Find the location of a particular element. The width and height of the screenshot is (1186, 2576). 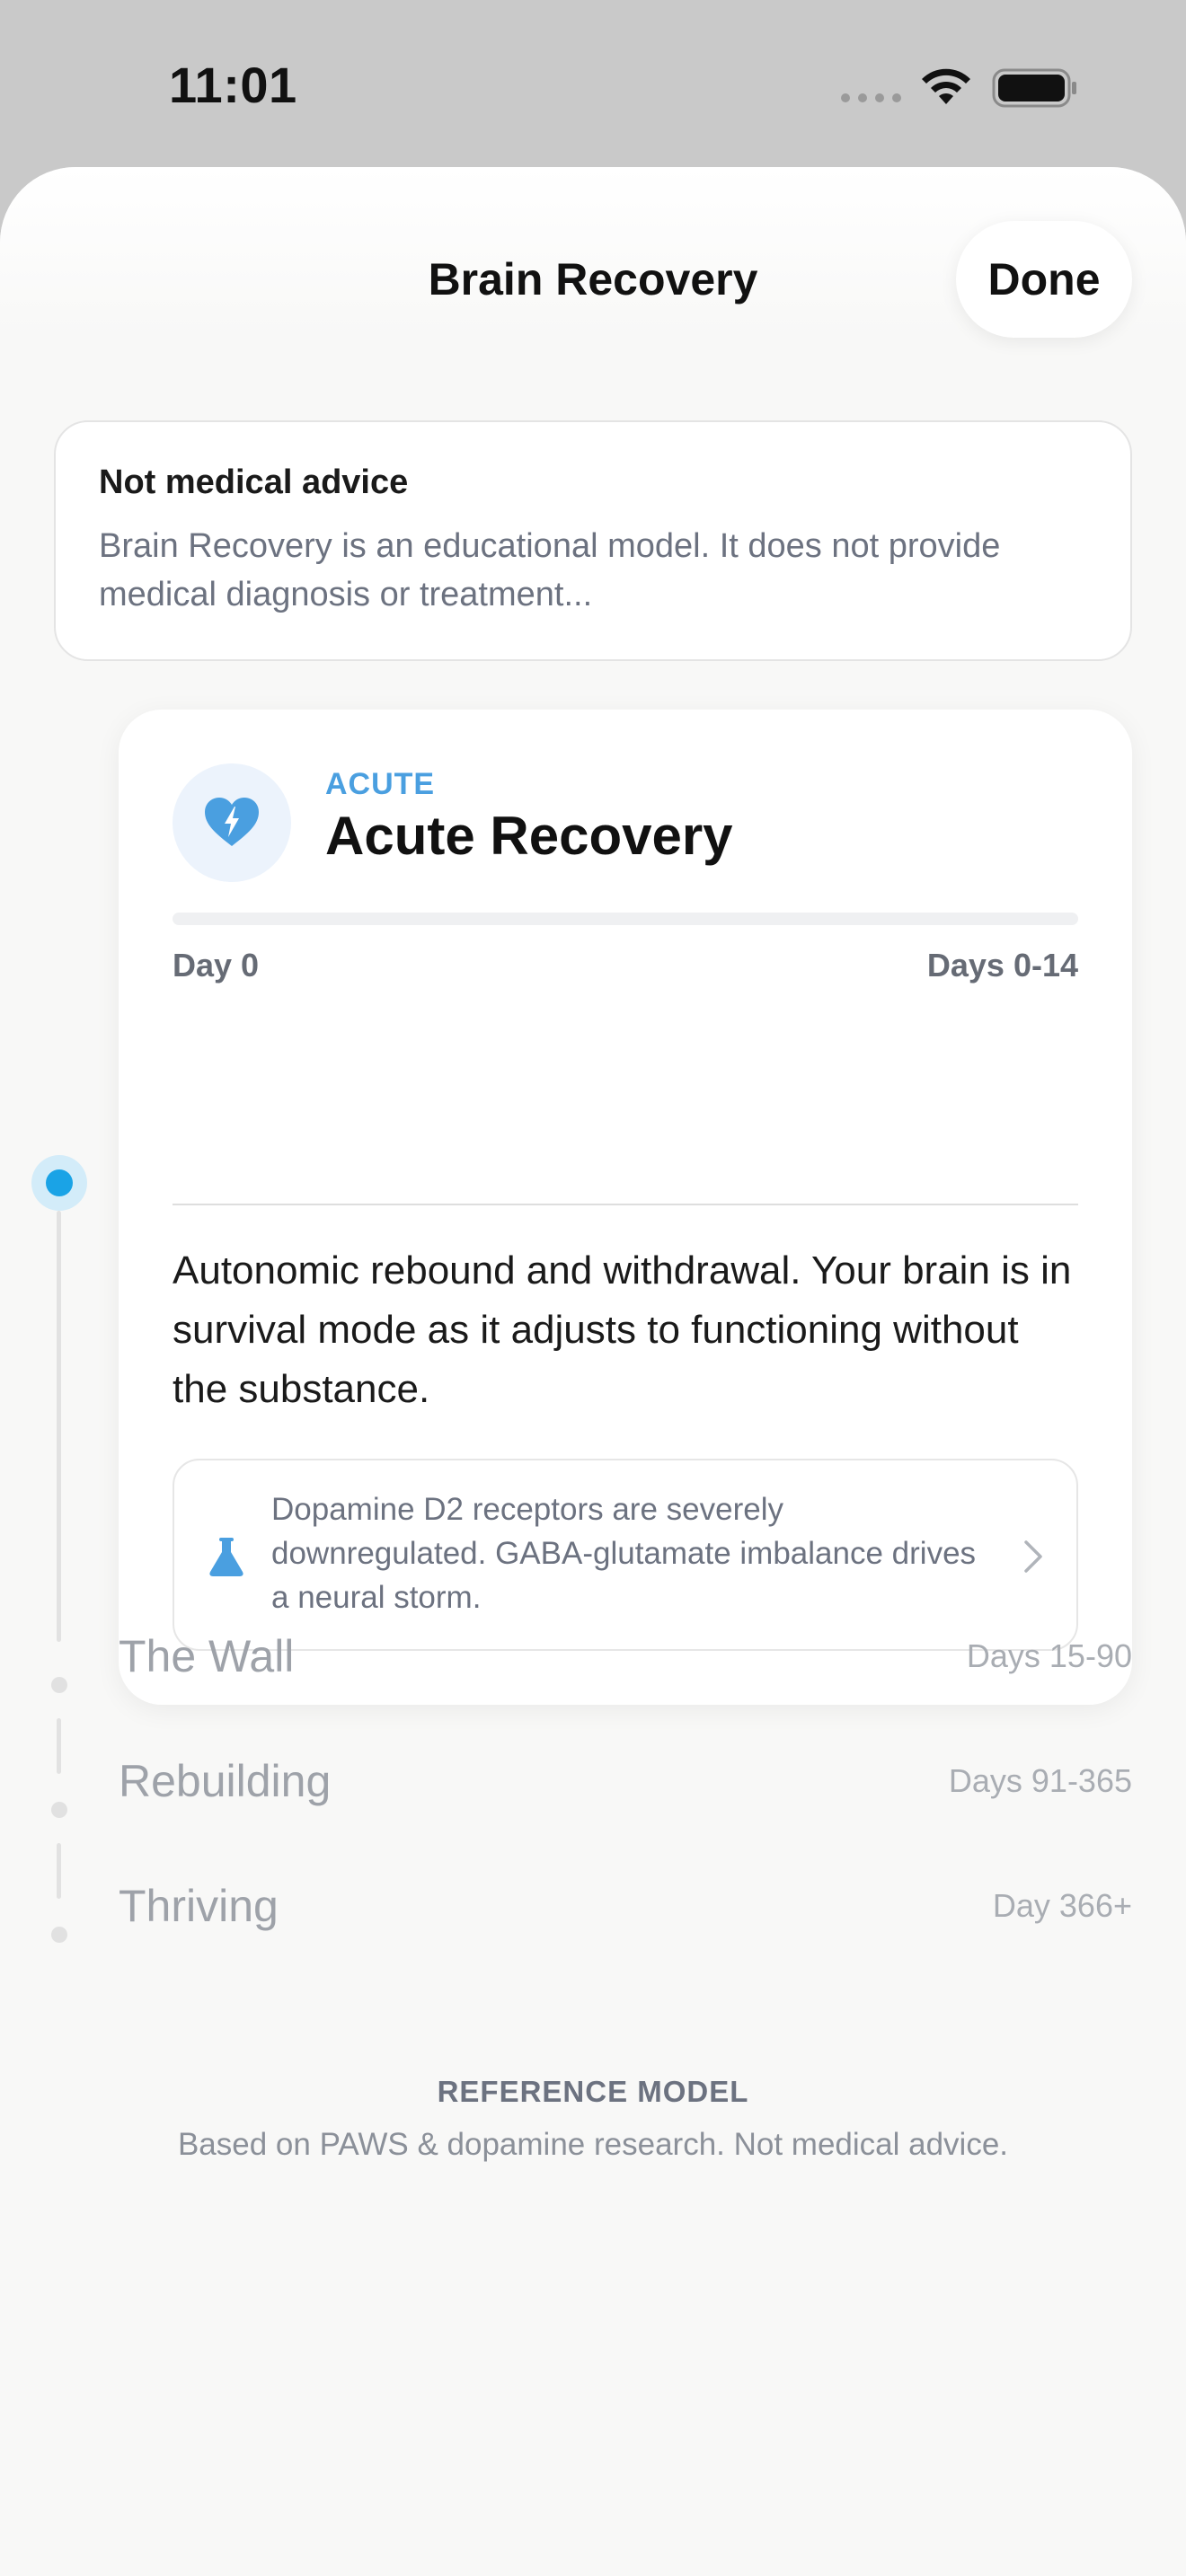

progress-start-label: Day 0 is located at coordinates (216, 965).